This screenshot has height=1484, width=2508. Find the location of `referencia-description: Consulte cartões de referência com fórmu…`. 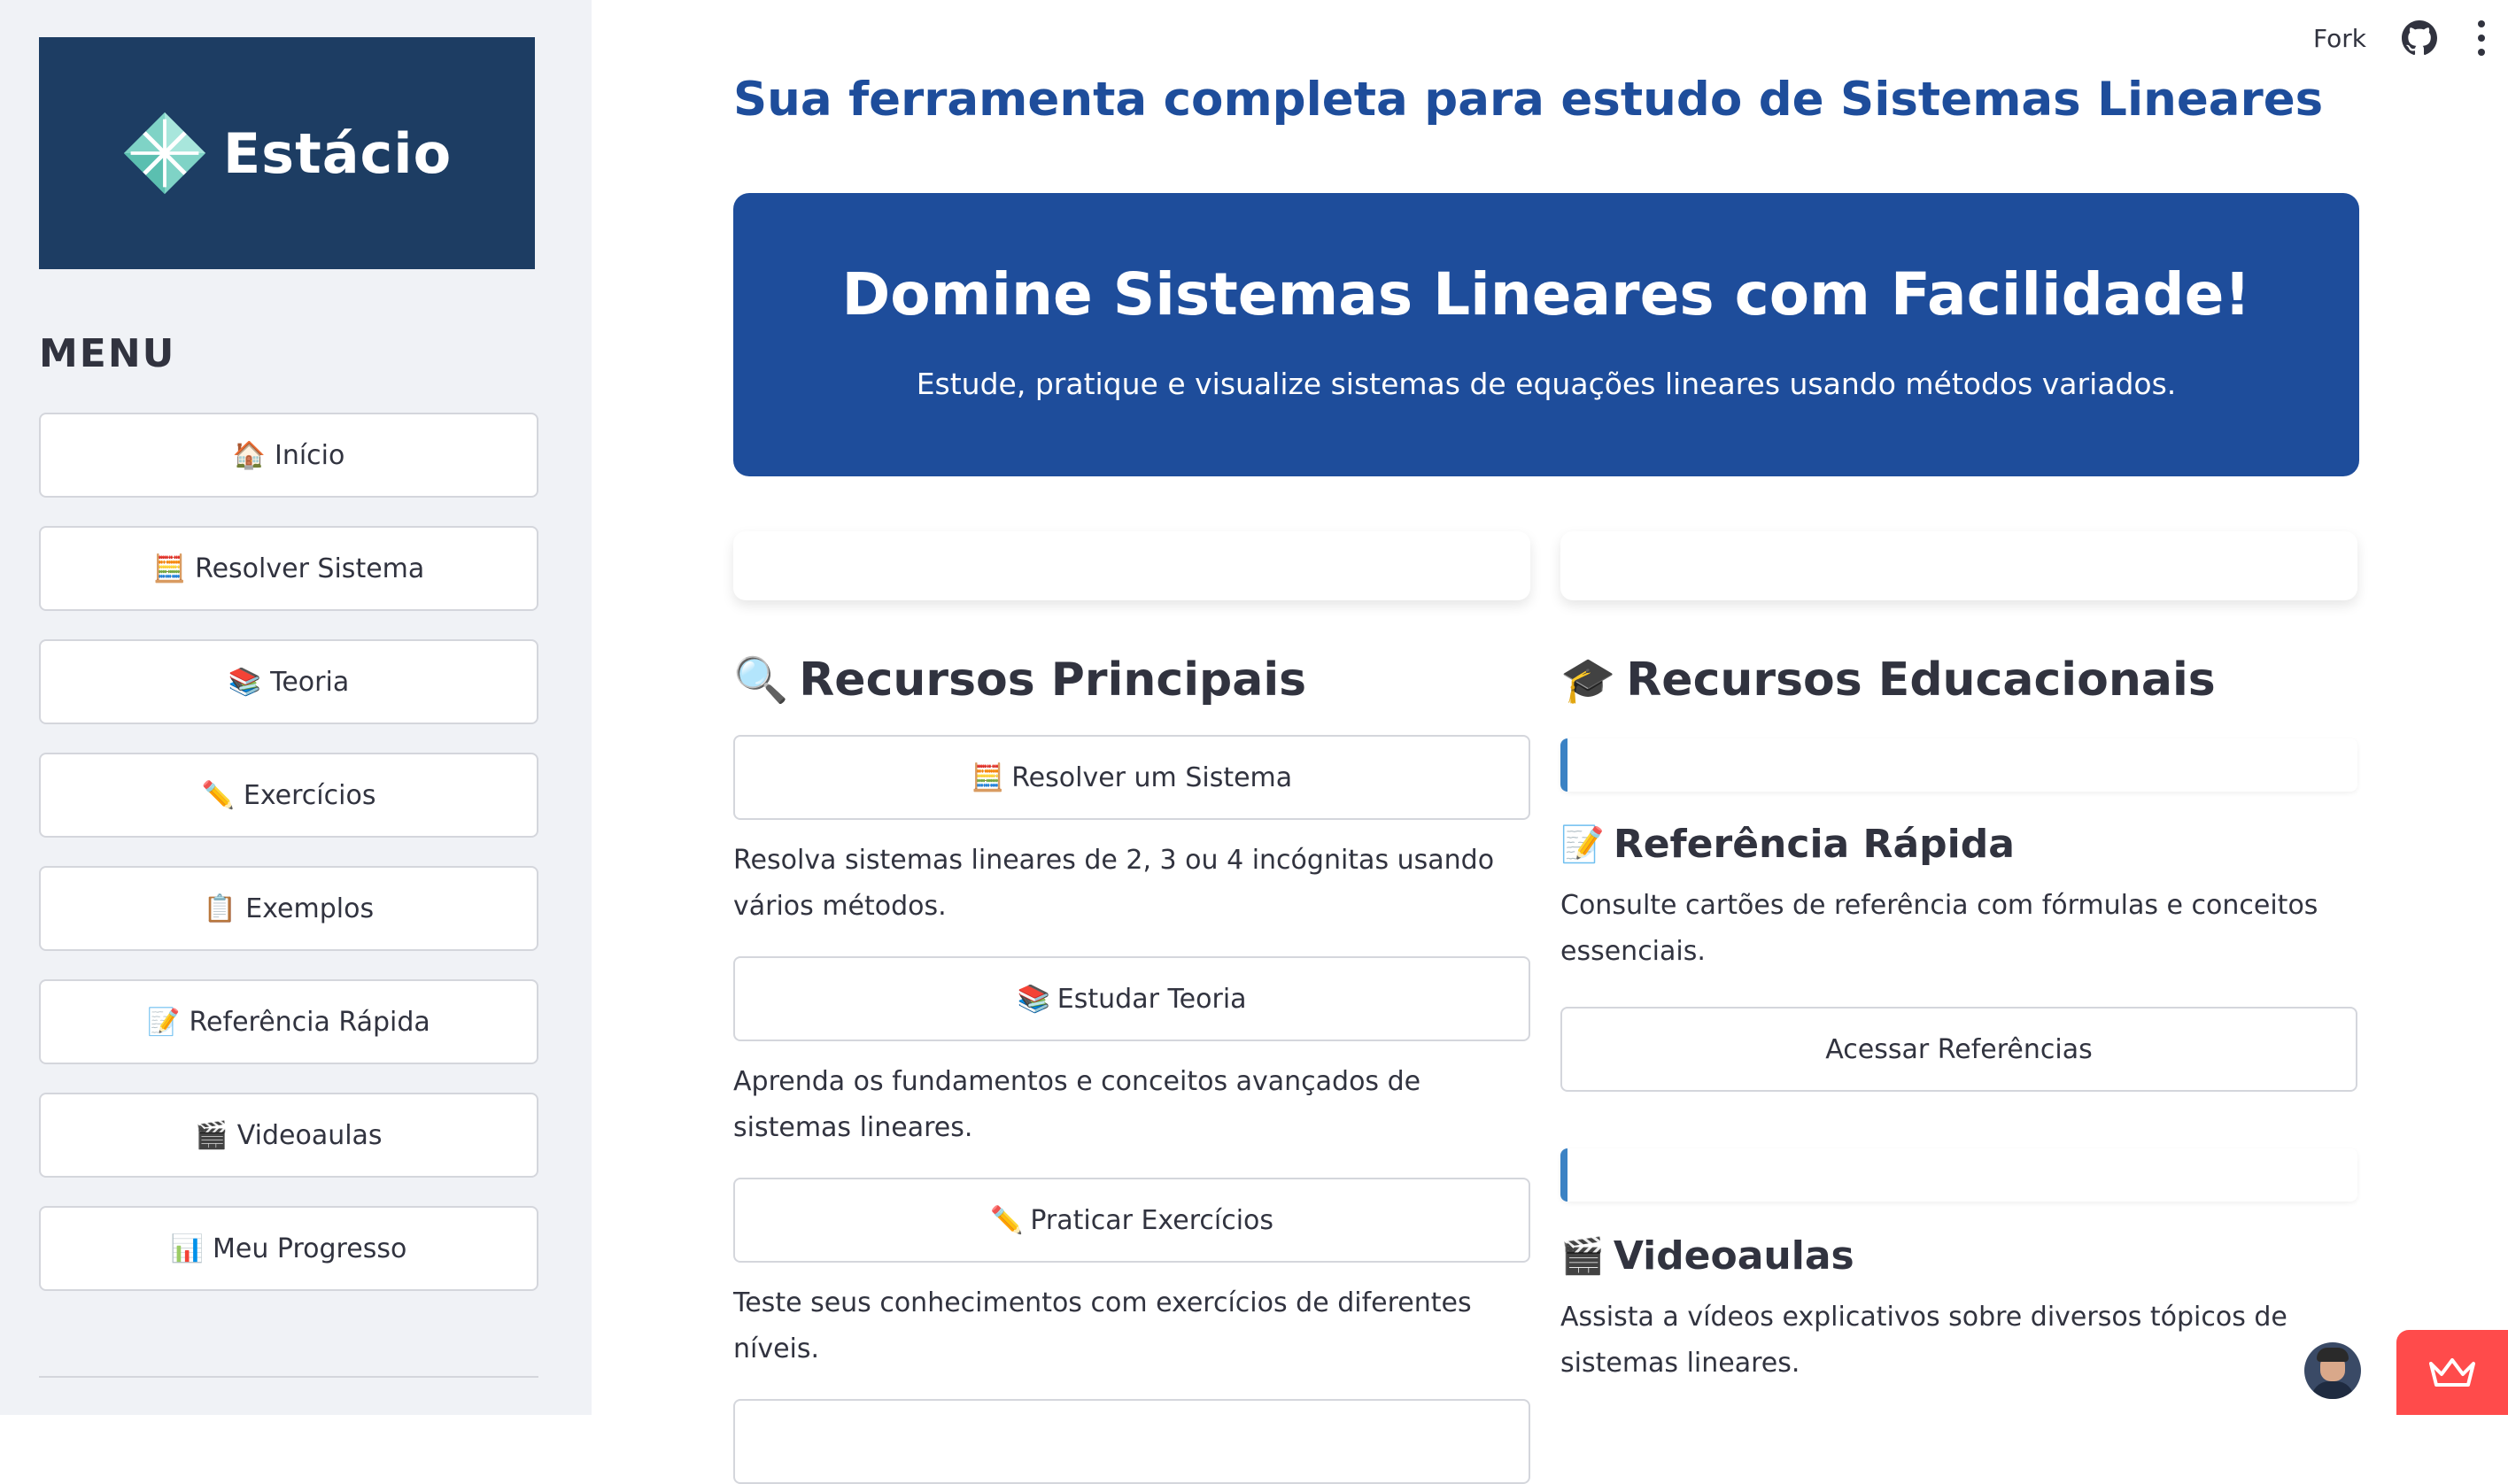

referencia-description: Consulte cartões de referência com fórmu… is located at coordinates (1939, 928).